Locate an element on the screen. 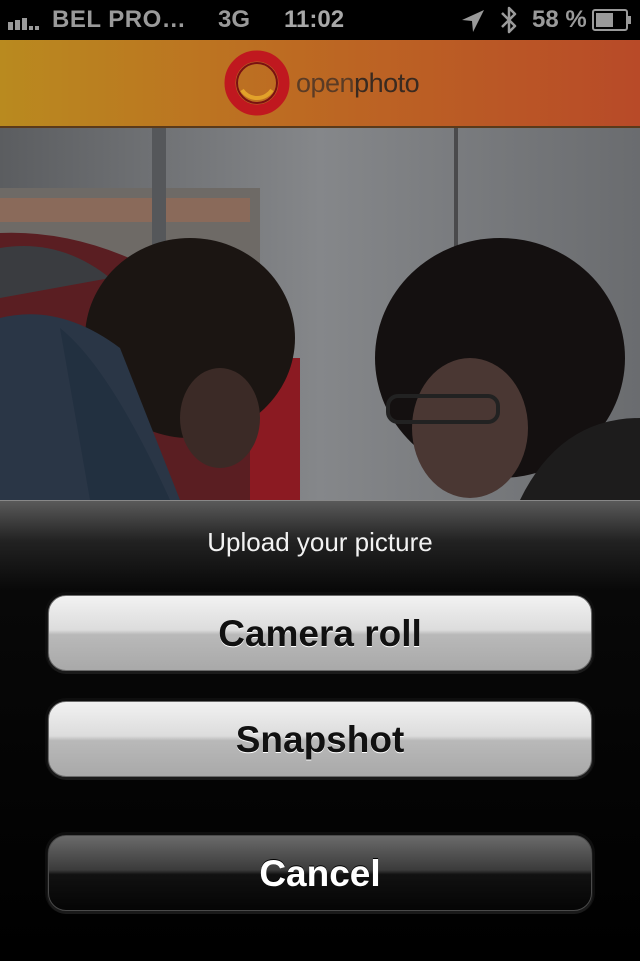  clock: 11:02 is located at coordinates (314, 19).